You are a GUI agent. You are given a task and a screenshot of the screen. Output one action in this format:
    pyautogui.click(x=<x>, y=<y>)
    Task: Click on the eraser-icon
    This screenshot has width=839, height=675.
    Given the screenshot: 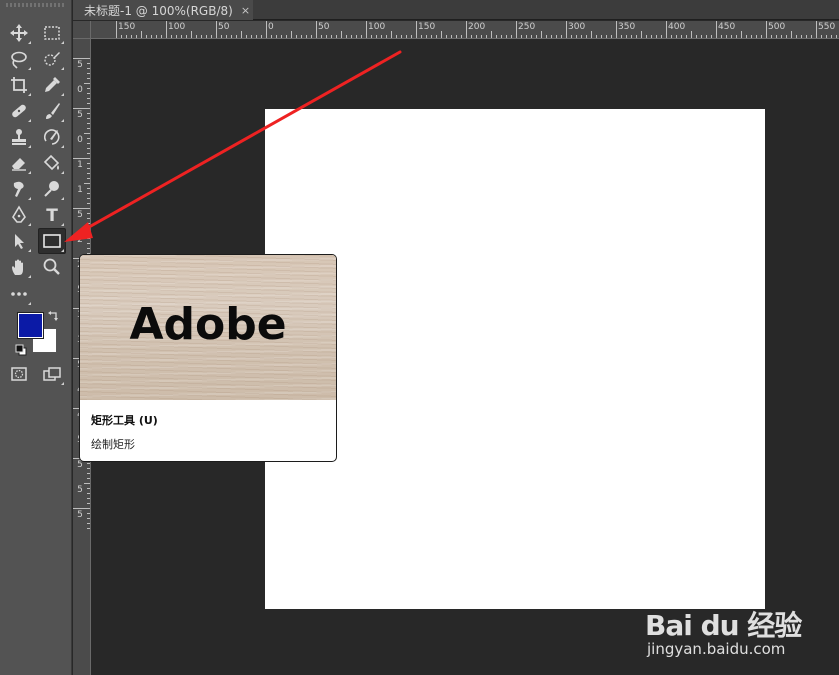 What is the action you would take?
    pyautogui.click(x=19, y=163)
    